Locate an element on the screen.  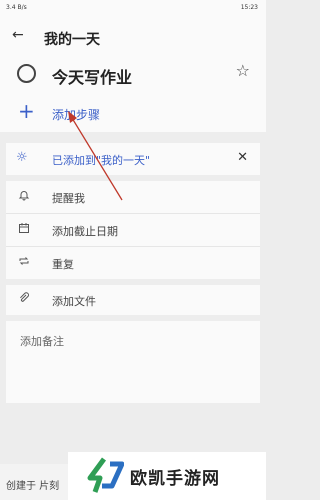
note-placeholder: 添加备注 is located at coordinates (42, 341).